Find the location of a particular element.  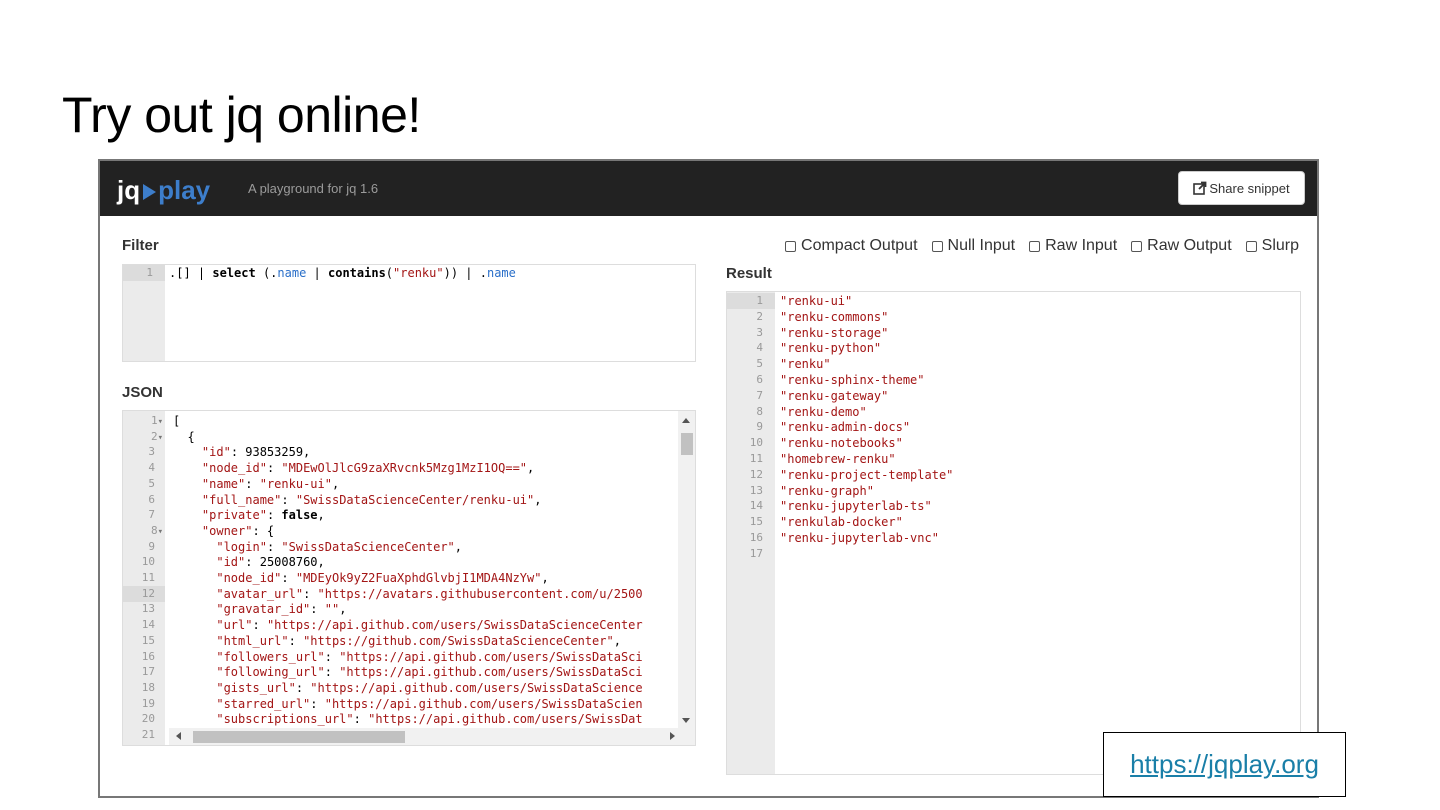

json-vertical-scrollbar is located at coordinates (686, 569).